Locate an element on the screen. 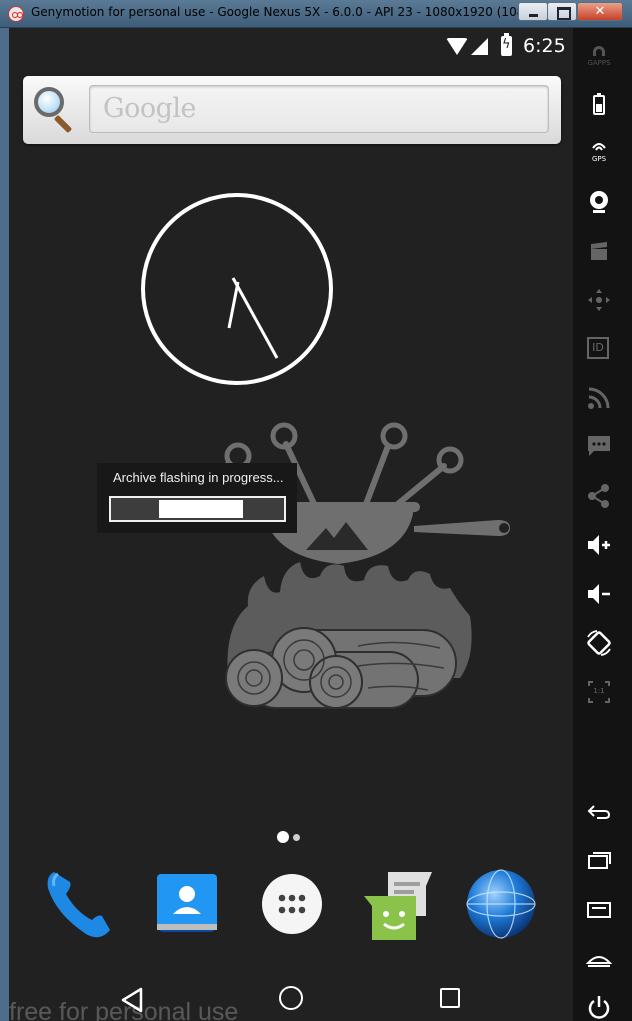  recents-icon is located at coordinates (450, 998).